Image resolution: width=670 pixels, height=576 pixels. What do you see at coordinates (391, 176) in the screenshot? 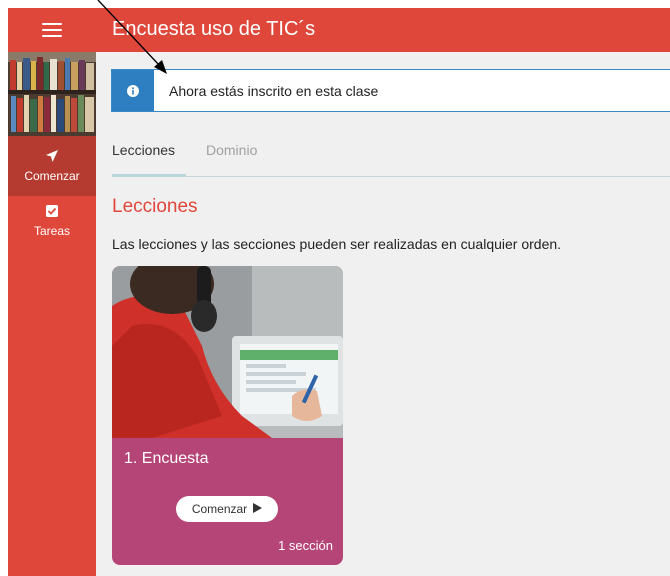
I see `tabs-divider` at bounding box center [391, 176].